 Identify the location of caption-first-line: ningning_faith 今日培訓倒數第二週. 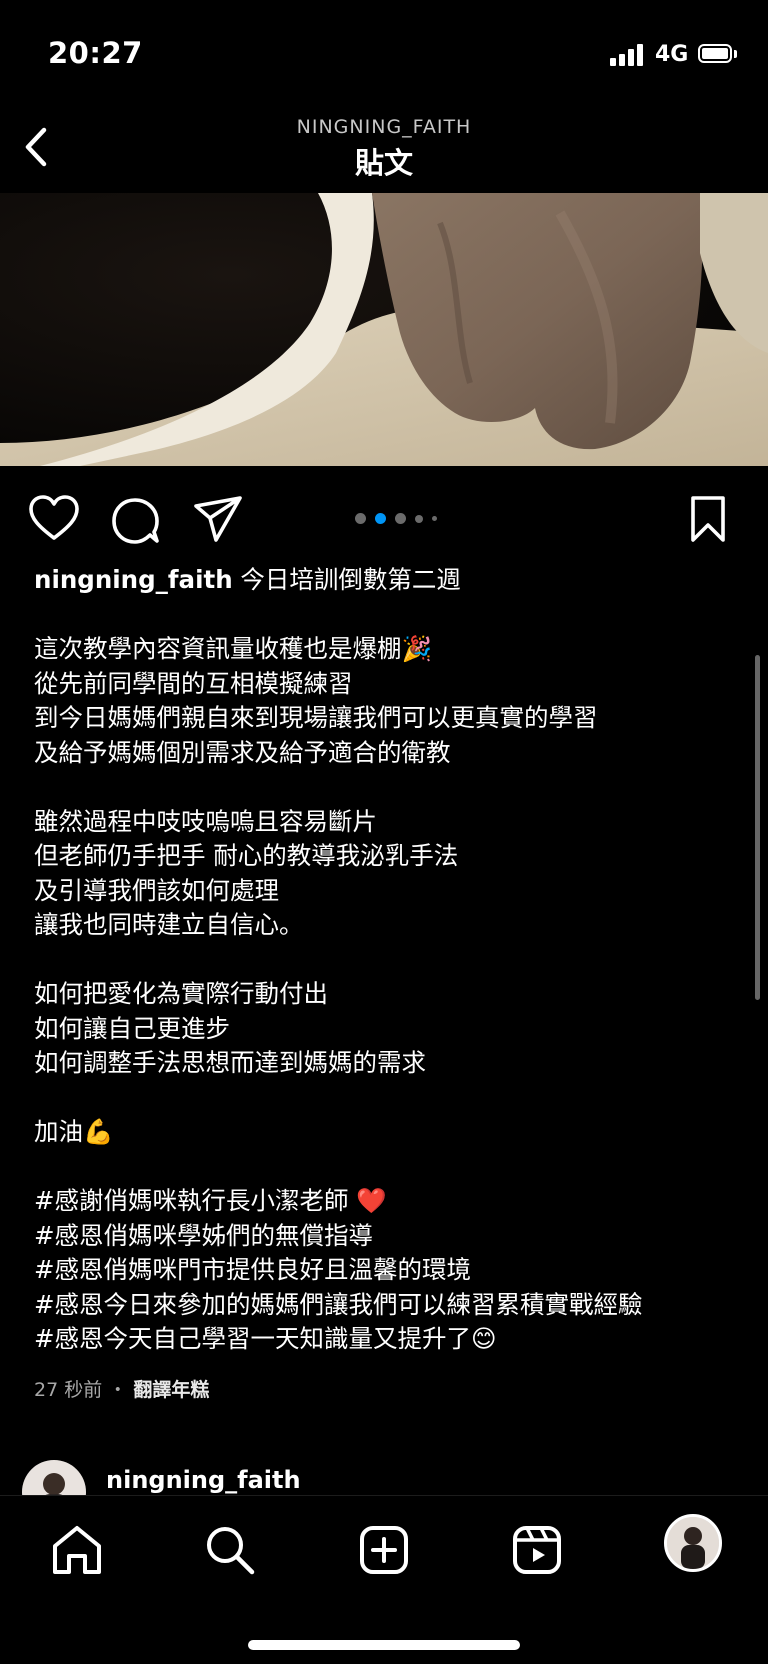
(384, 580).